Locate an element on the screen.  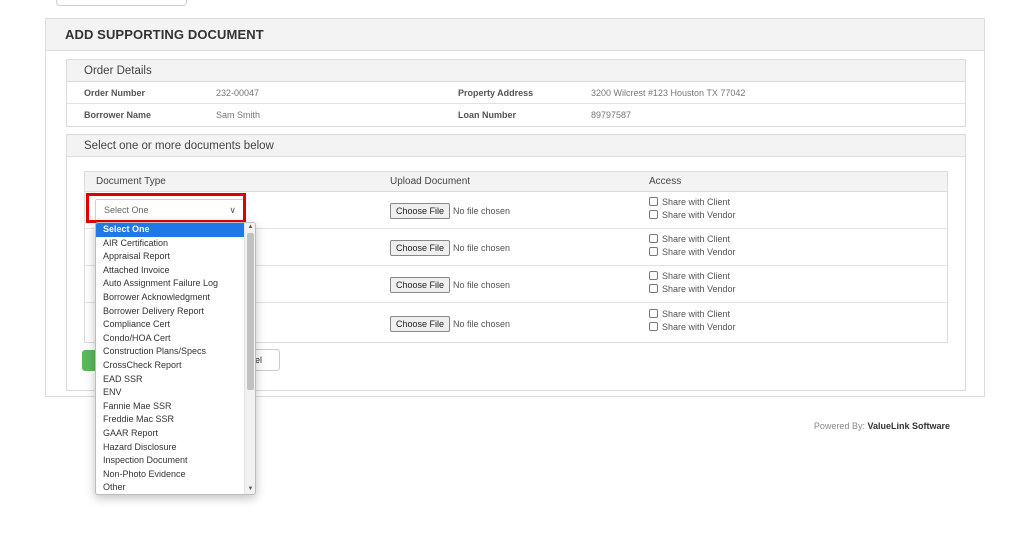
dropdown-option: Fannie Mae SSR is located at coordinates (170, 407).